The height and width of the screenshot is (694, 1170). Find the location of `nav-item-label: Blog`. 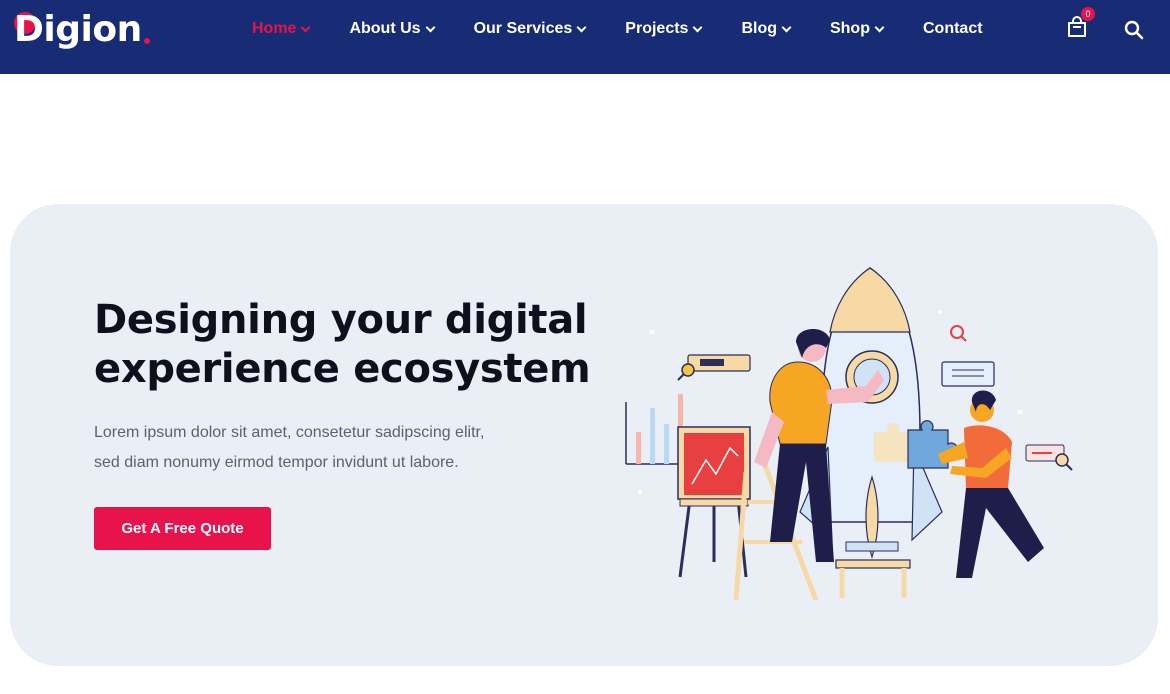

nav-item-label: Blog is located at coordinates (759, 28).